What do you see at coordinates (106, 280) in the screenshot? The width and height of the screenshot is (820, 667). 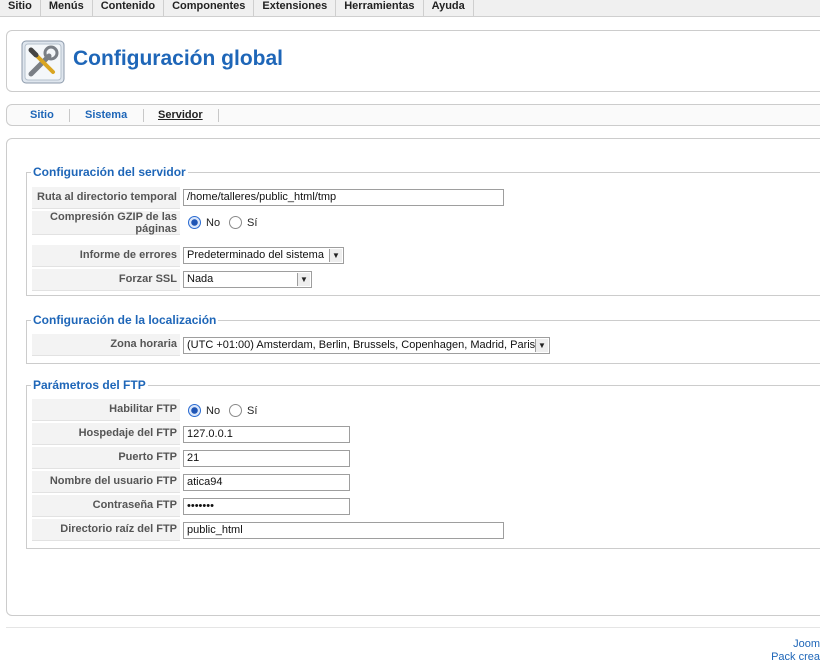 I see `ssl-label: Forzar SSL` at bounding box center [106, 280].